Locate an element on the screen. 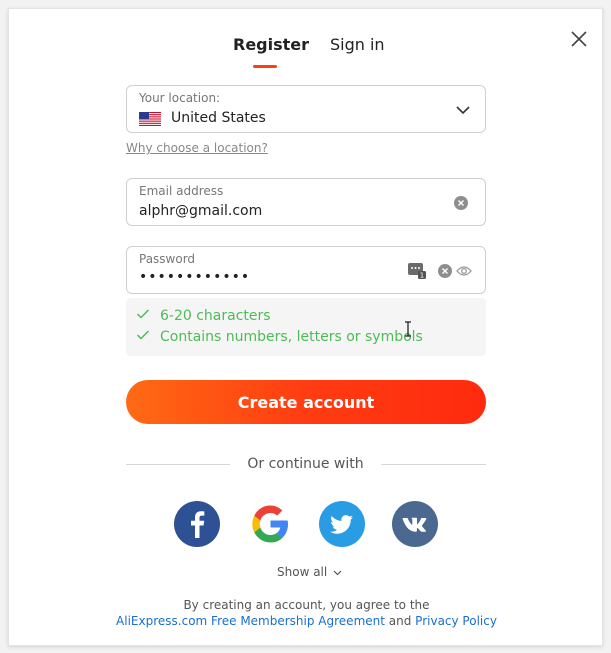  email-label: Email address is located at coordinates (181, 191).